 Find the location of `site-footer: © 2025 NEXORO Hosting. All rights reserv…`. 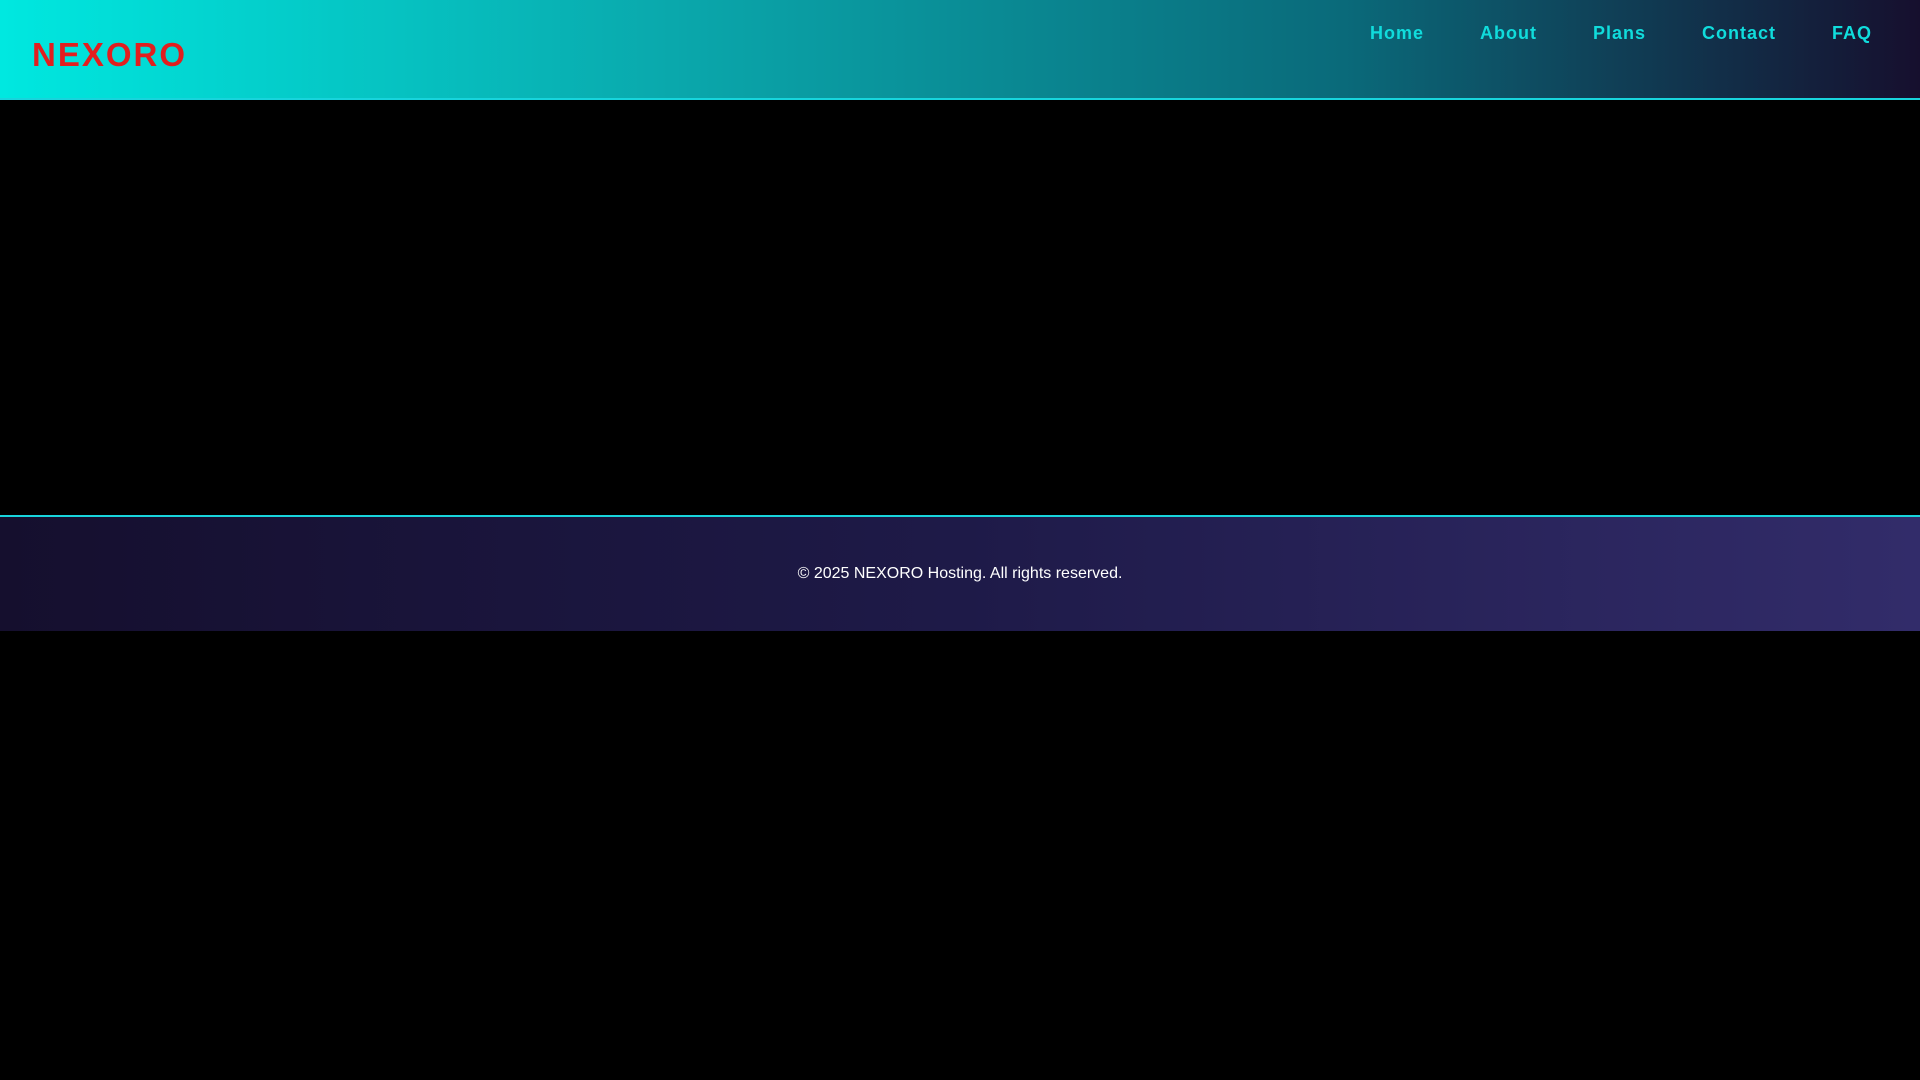

site-footer: © 2025 NEXORO Hosting. All rights reserv… is located at coordinates (960, 573).